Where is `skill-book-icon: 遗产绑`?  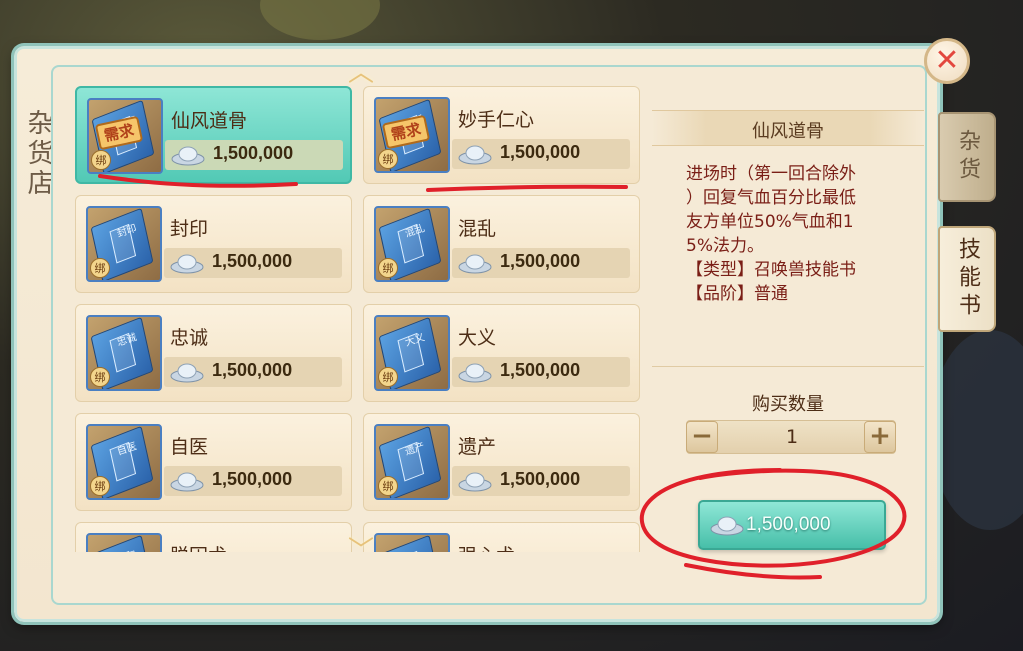
skill-book-icon: 遗产绑 is located at coordinates (412, 462).